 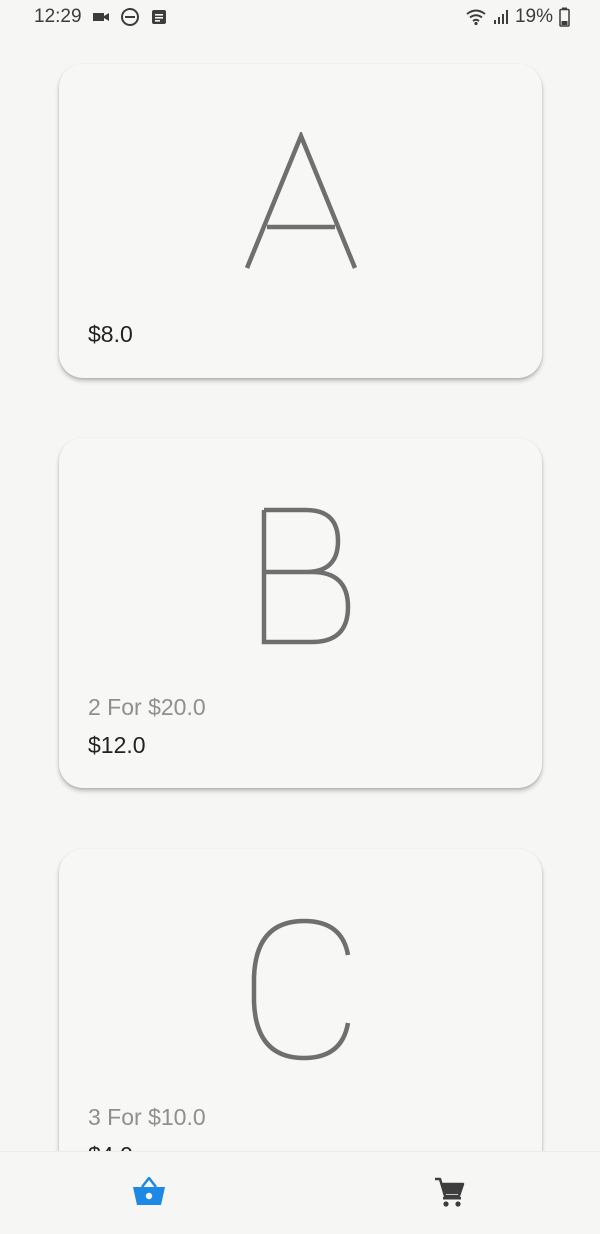 What do you see at coordinates (533, 16) in the screenshot?
I see `battery-percentage: 19%` at bounding box center [533, 16].